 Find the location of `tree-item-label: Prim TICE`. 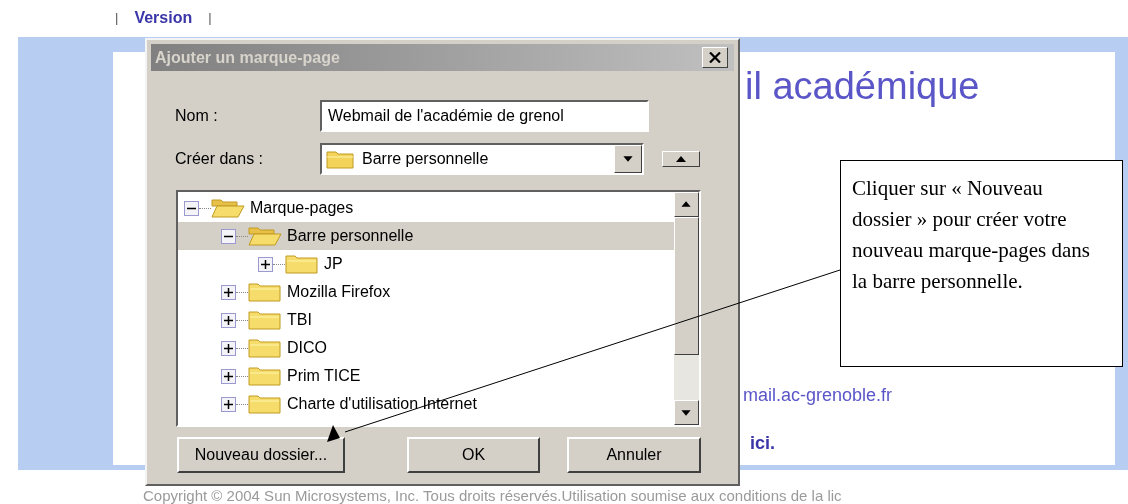

tree-item-label: Prim TICE is located at coordinates (324, 376).